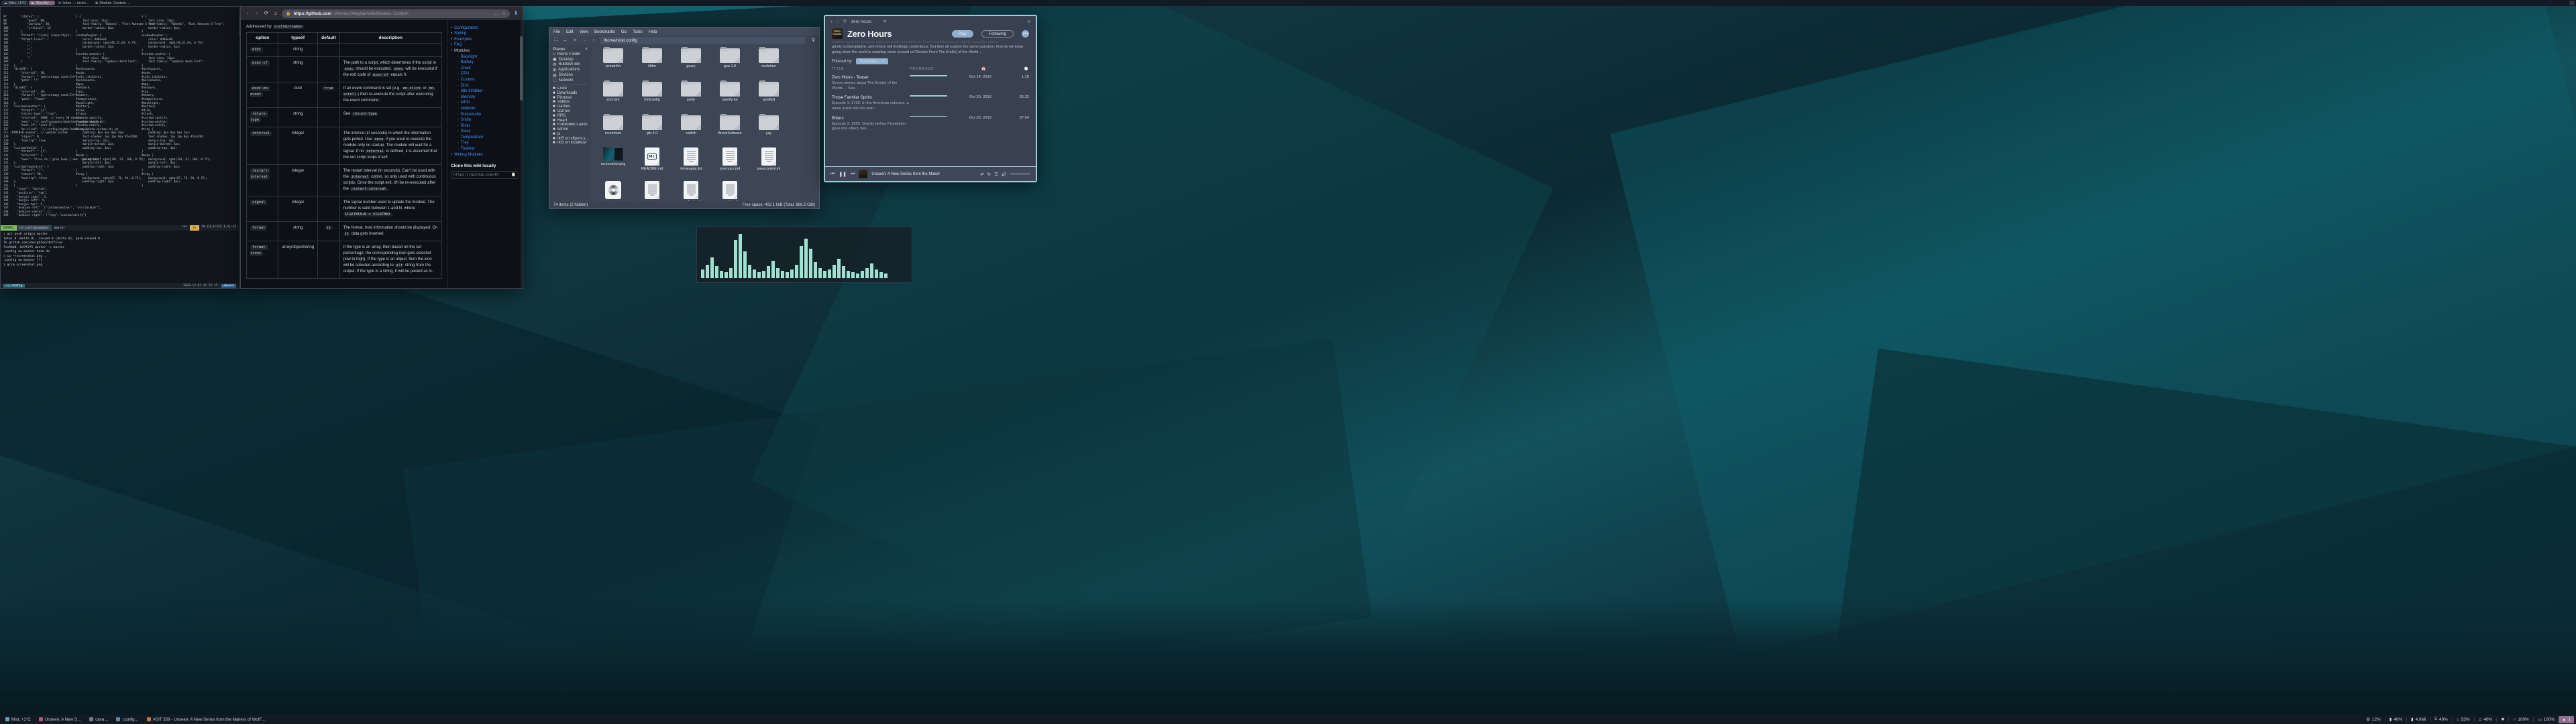 This screenshot has width=2576, height=724. Describe the element at coordinates (570, 65) in the screenshot. I see `place-rubbishbin: ♻ Rubbish Bin` at that location.